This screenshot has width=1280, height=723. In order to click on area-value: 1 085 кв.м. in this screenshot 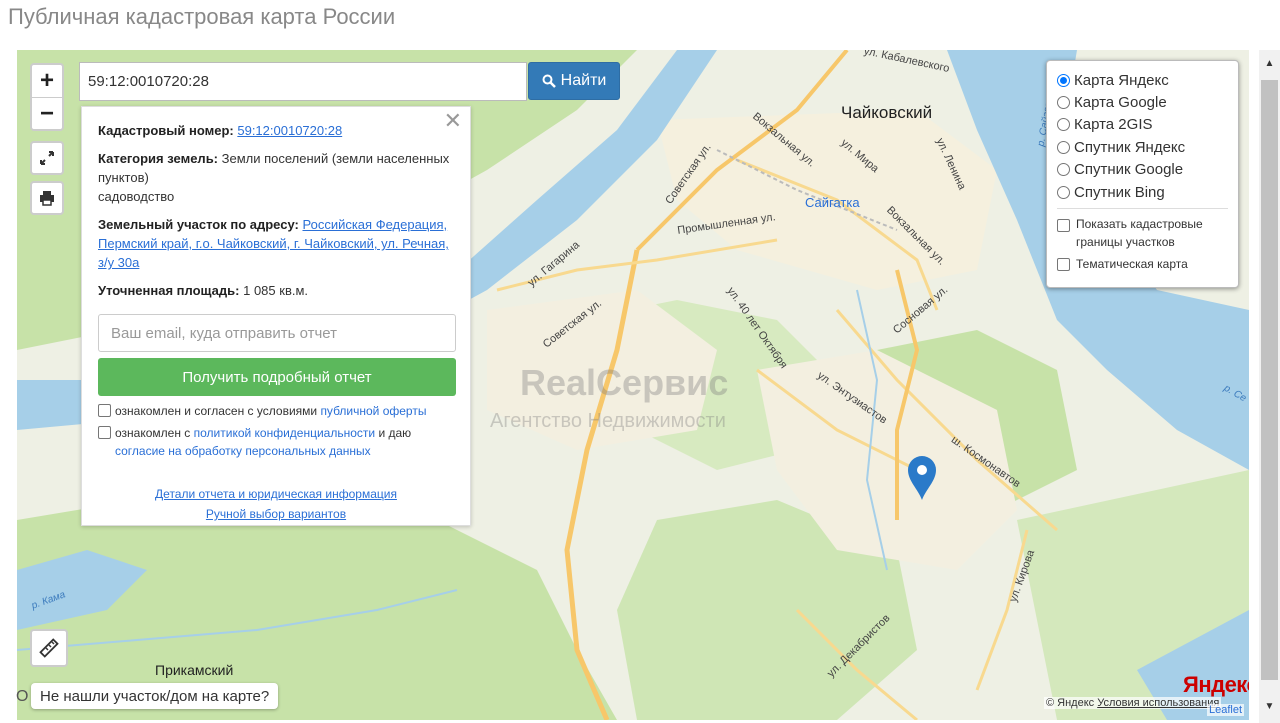, I will do `click(276, 290)`.